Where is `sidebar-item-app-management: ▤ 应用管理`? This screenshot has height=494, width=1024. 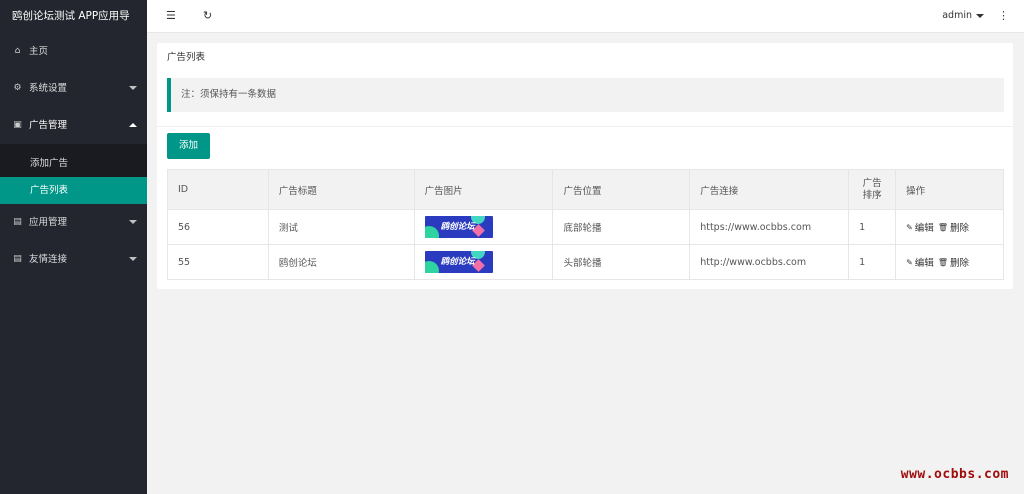 sidebar-item-app-management: ▤ 应用管理 is located at coordinates (73, 222).